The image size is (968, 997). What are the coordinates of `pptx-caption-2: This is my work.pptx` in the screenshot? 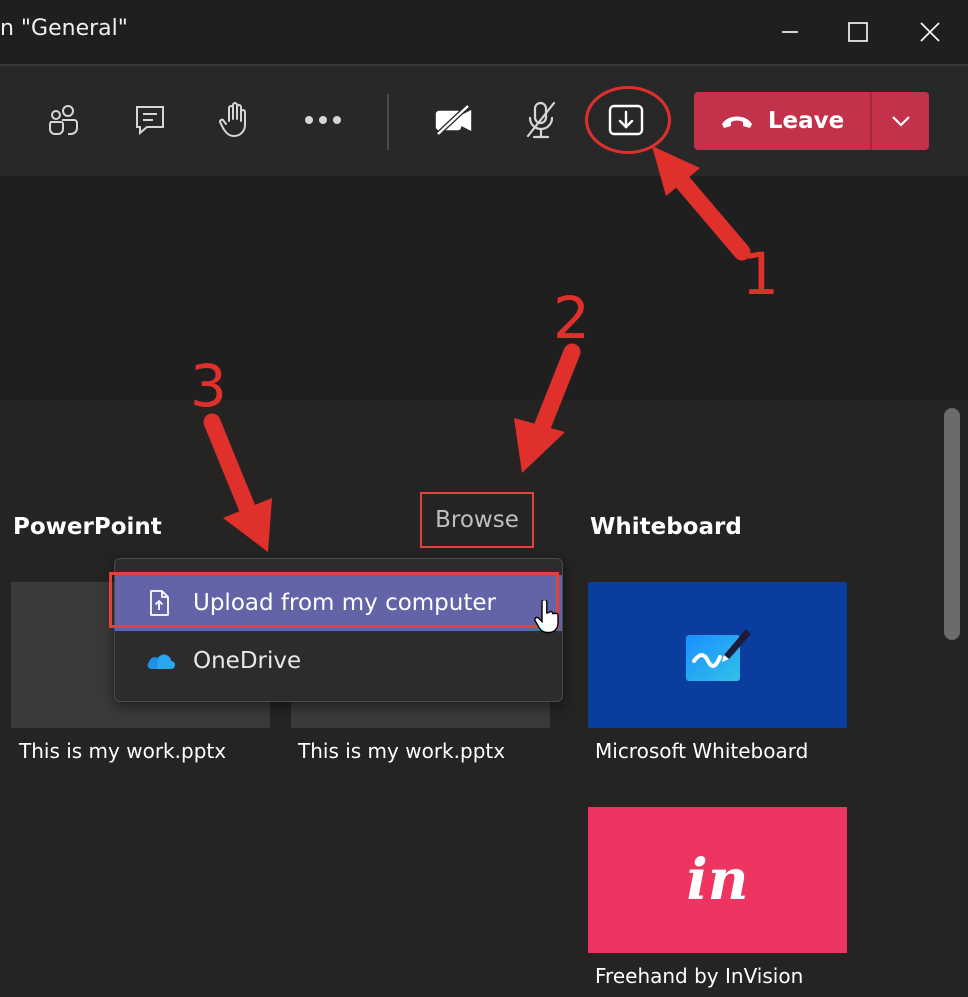 It's located at (402, 751).